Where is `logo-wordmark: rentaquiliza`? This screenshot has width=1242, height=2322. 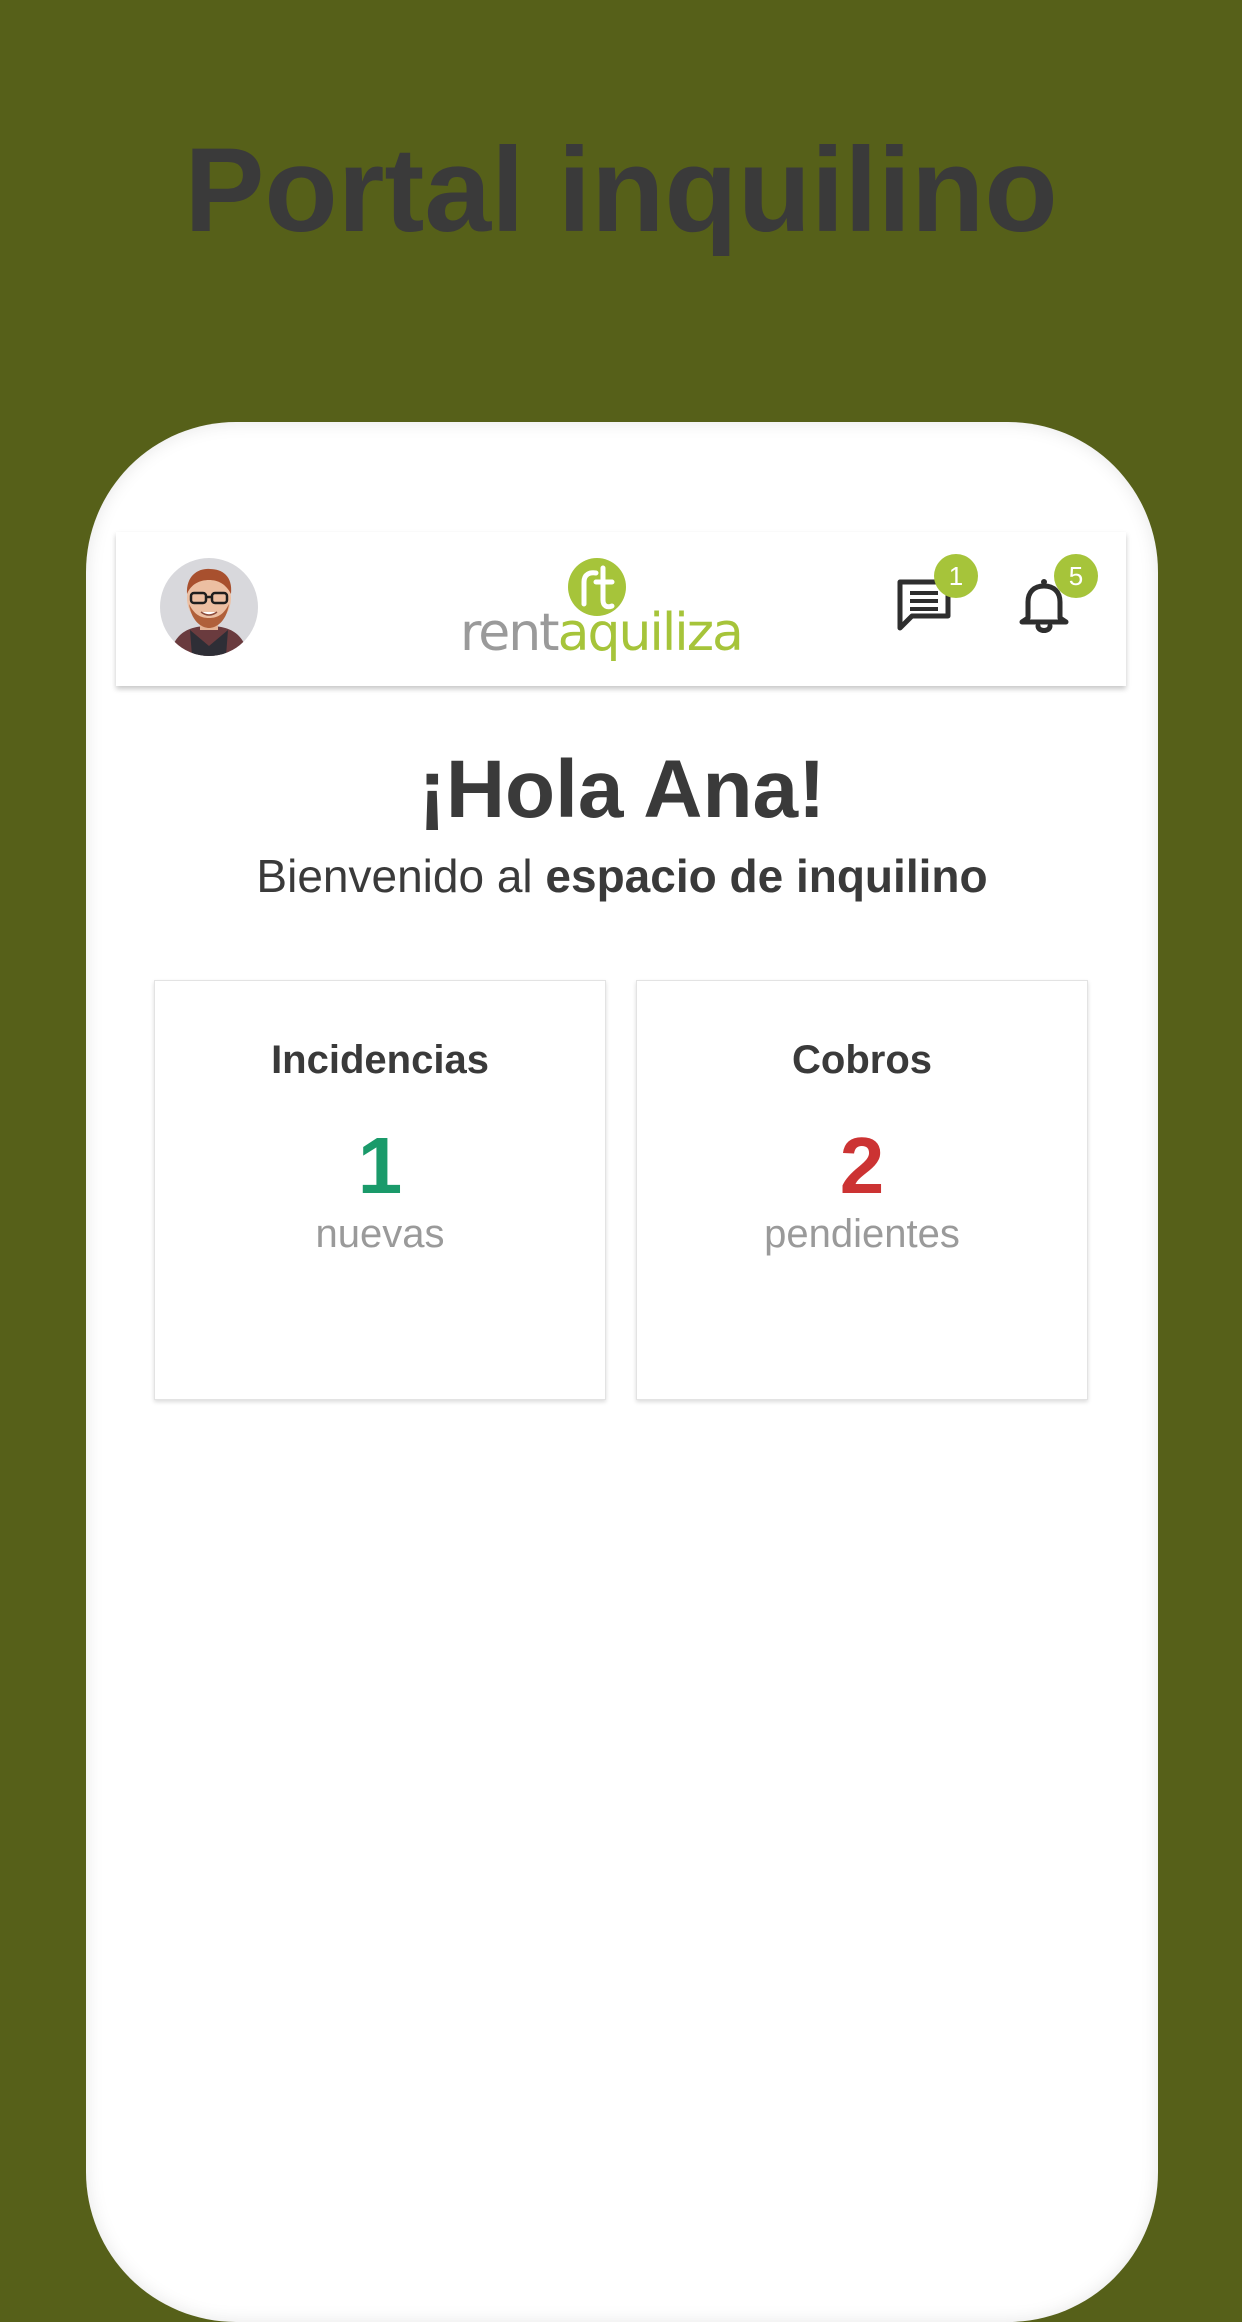 logo-wordmark: rentaquiliza is located at coordinates (602, 633).